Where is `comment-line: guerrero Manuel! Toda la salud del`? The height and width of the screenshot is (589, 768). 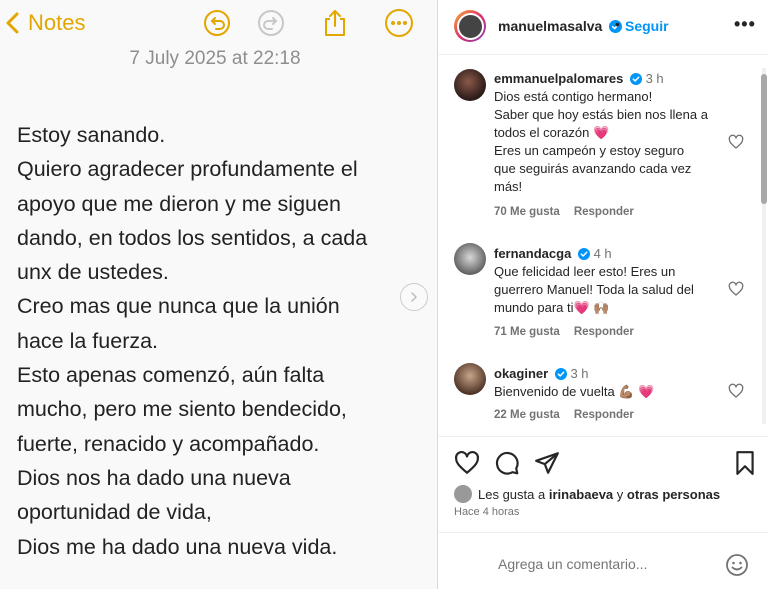 comment-line: guerrero Manuel! Toda la salud del is located at coordinates (594, 289).